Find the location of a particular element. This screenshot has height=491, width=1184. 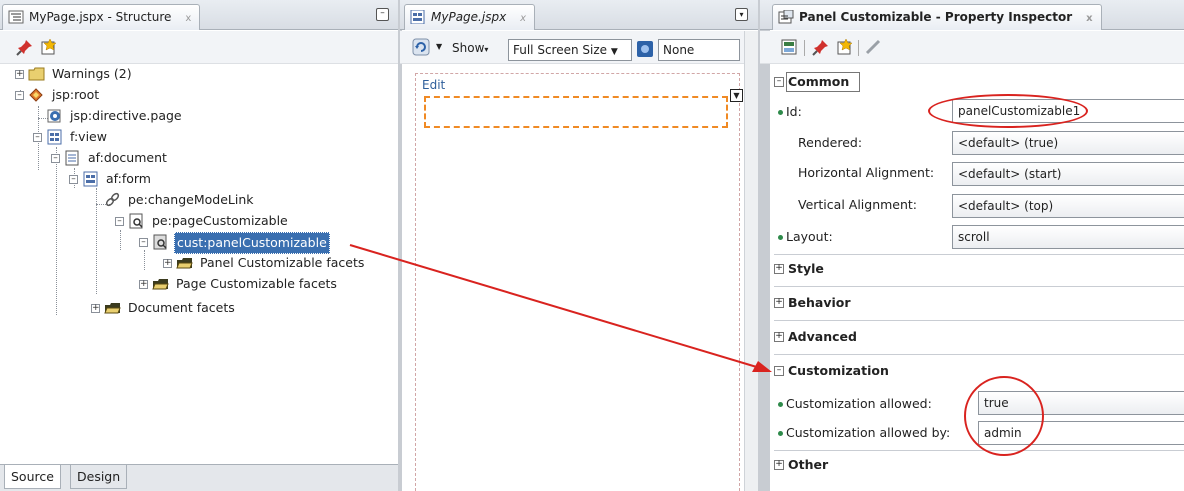

annotation-arrow is located at coordinates (560, 308).